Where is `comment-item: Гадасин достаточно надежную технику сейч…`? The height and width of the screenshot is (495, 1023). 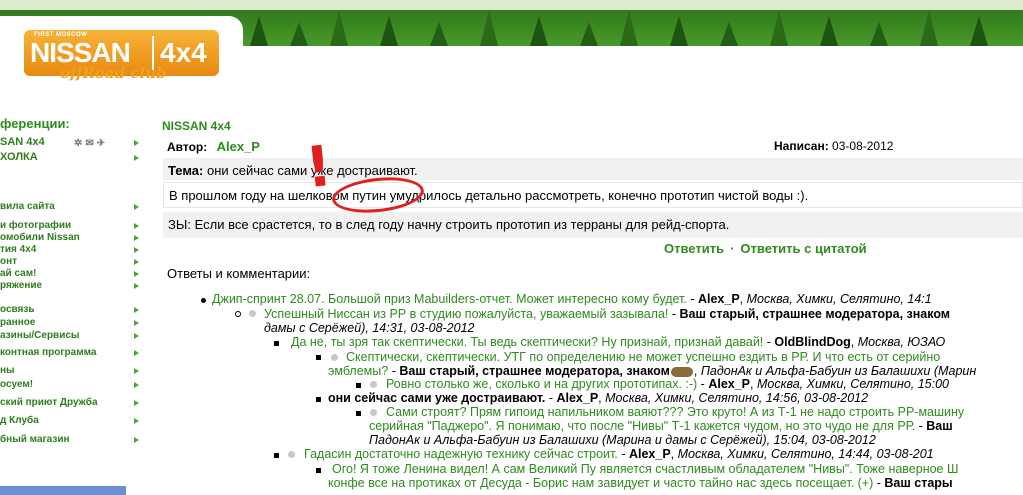
comment-item: Гадасин достаточно надежную технику сейч… is located at coordinates (619, 454).